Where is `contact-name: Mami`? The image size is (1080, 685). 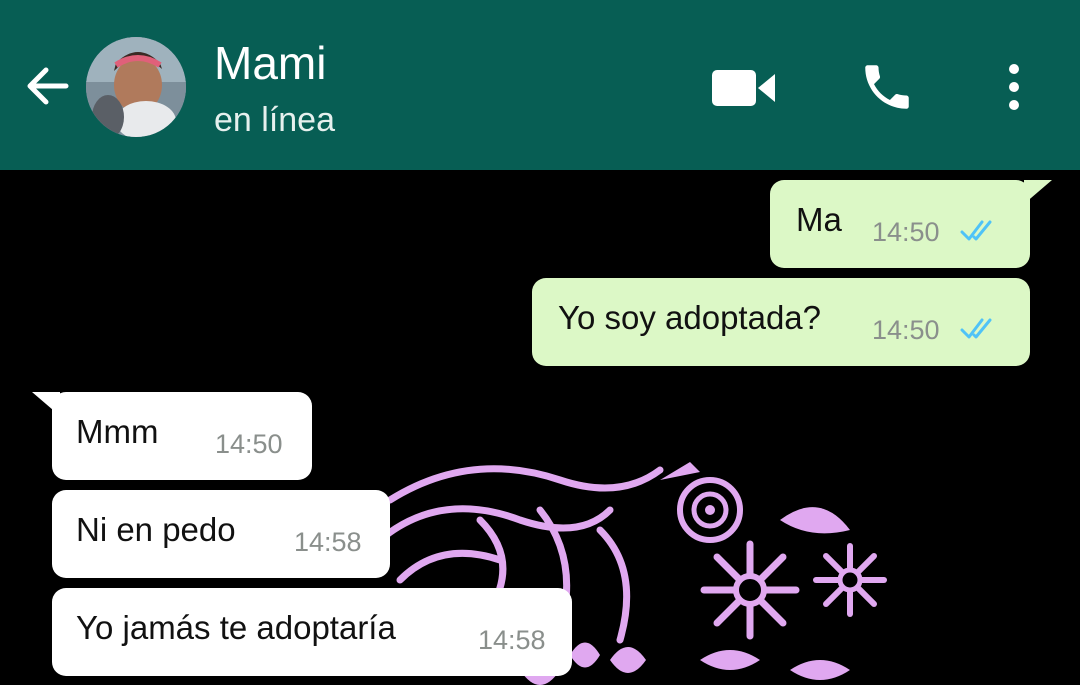 contact-name: Mami is located at coordinates (270, 63).